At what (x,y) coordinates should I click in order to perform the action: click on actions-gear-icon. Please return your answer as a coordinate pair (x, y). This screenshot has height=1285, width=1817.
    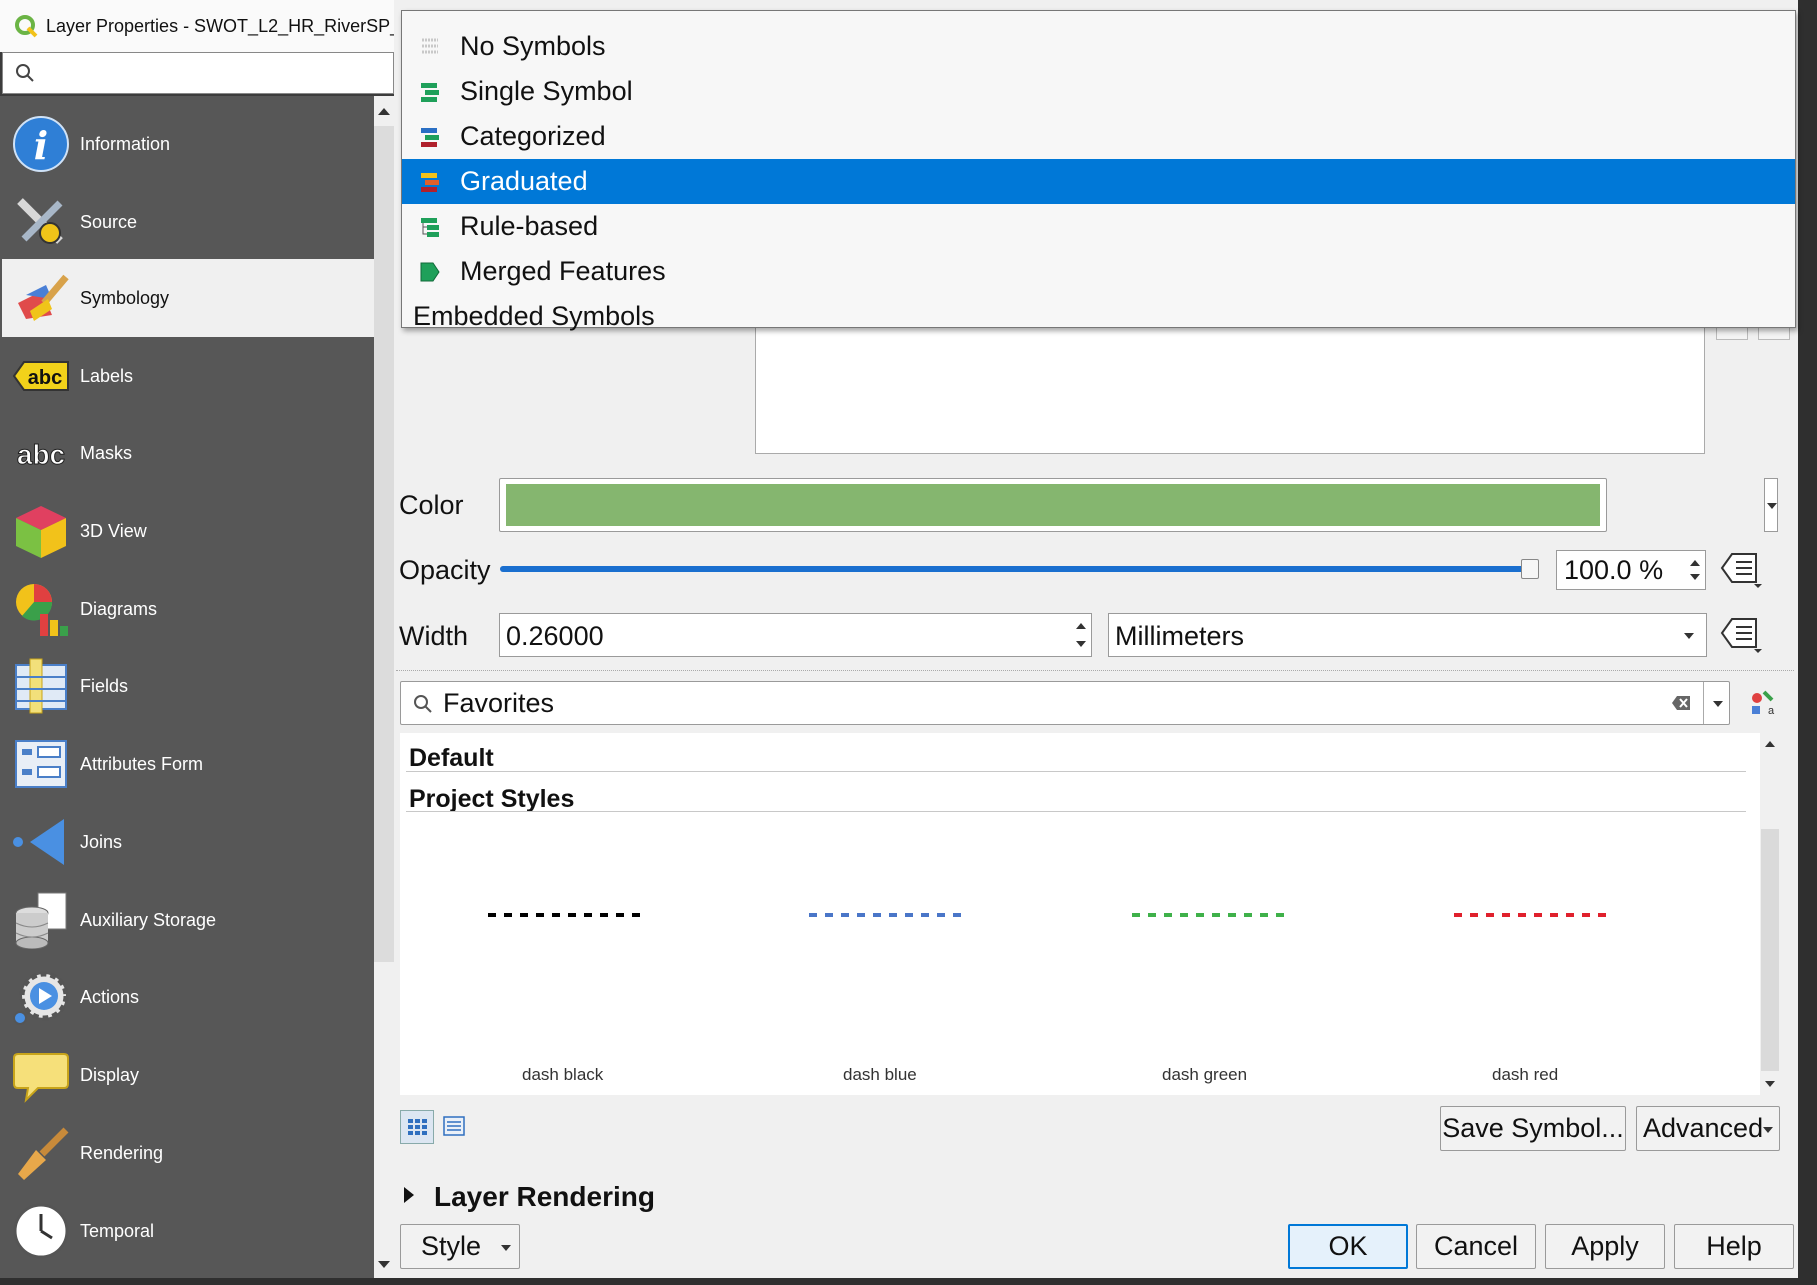
    Looking at the image, I should click on (41, 997).